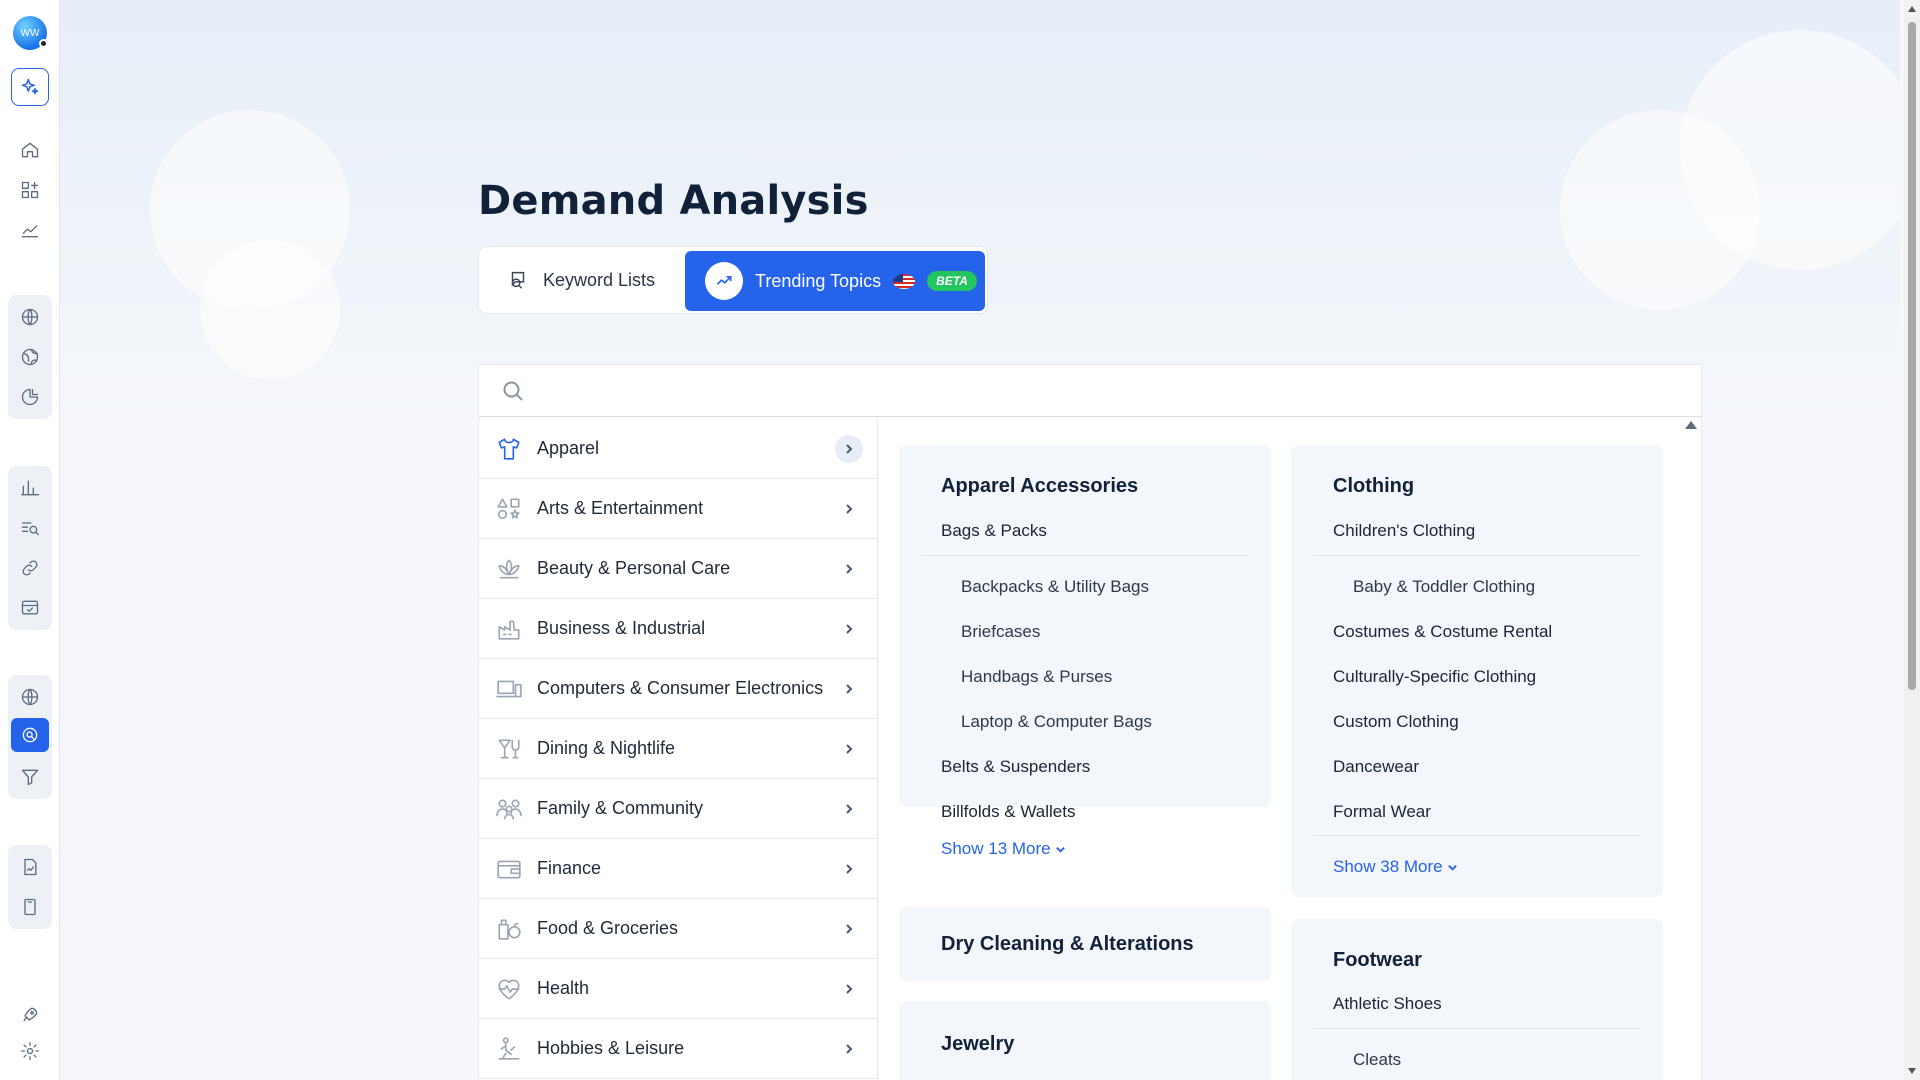 This screenshot has height=1080, width=1920. I want to click on avatar-status-dot, so click(43, 43).